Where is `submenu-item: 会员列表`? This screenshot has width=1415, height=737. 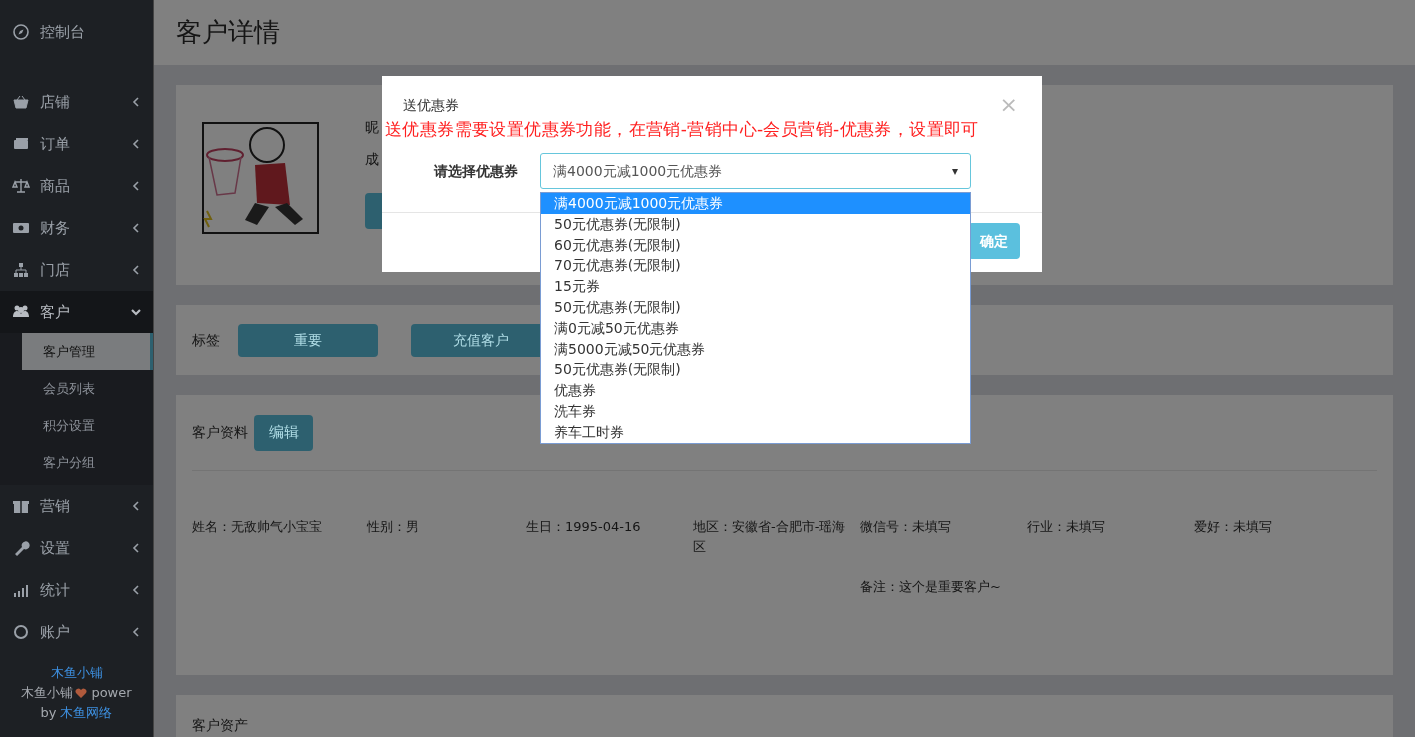 submenu-item: 会员列表 is located at coordinates (87, 388).